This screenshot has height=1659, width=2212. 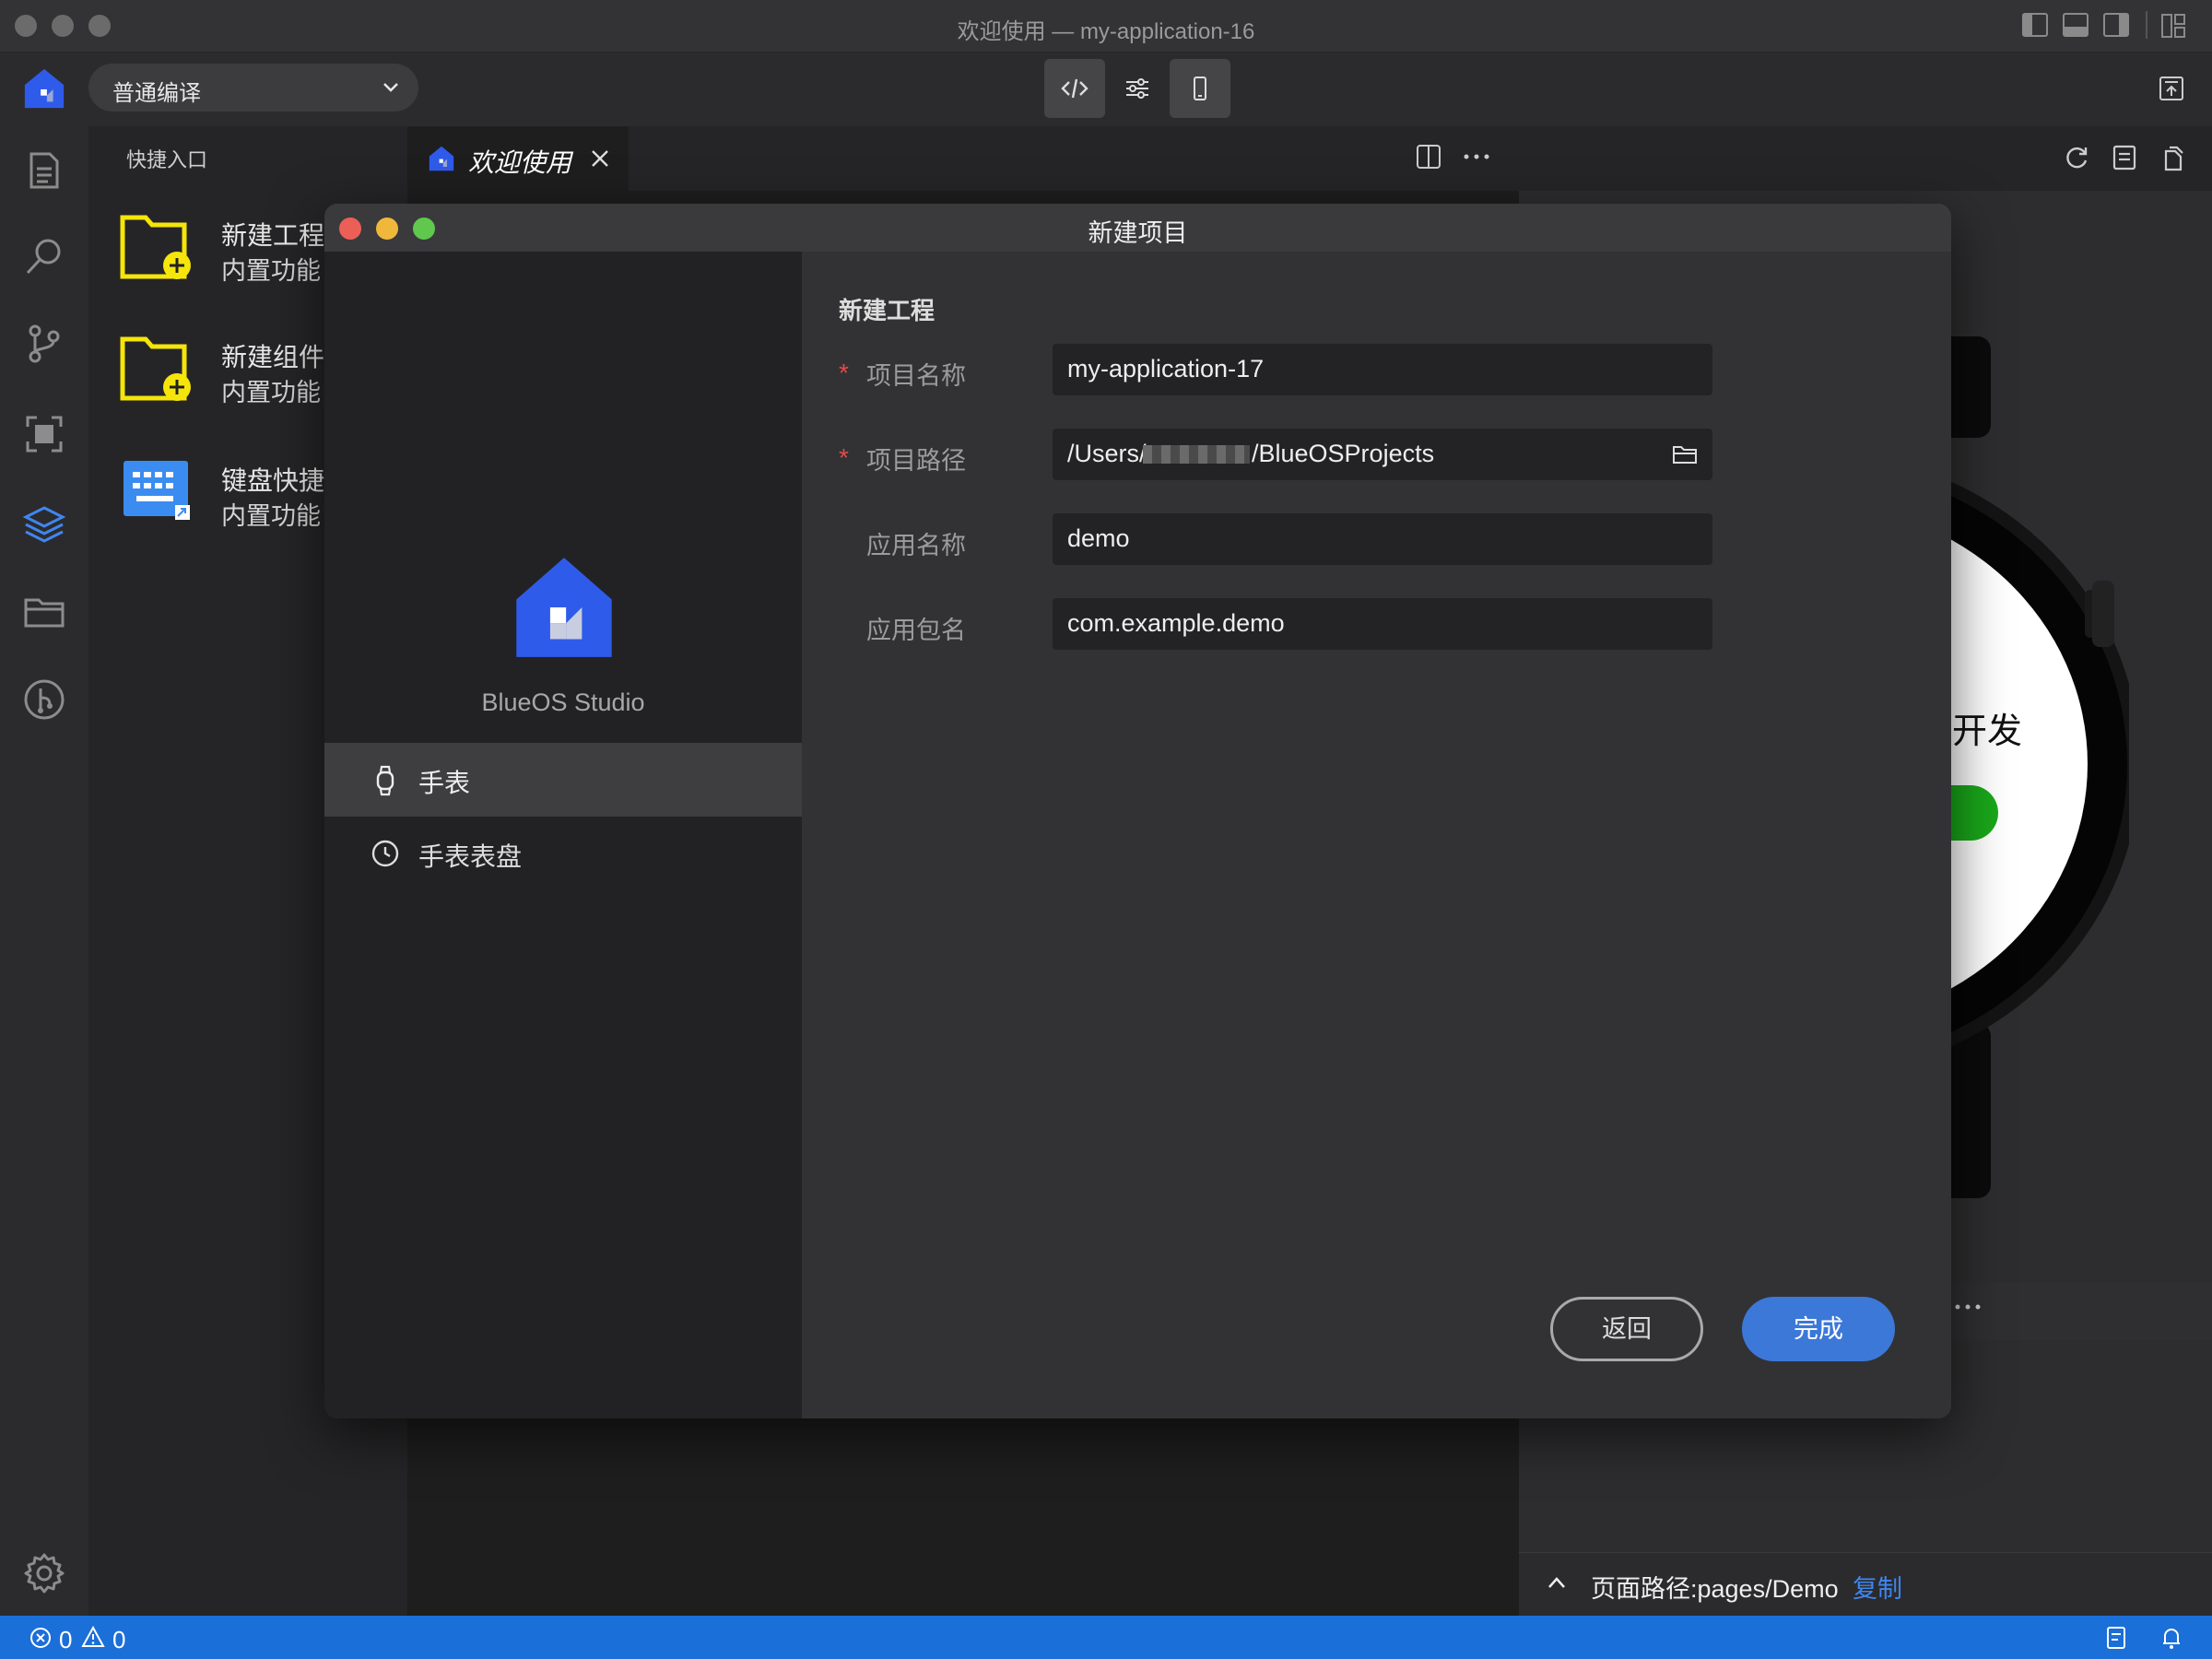 I want to click on chevron-down-icon, so click(x=390, y=87).